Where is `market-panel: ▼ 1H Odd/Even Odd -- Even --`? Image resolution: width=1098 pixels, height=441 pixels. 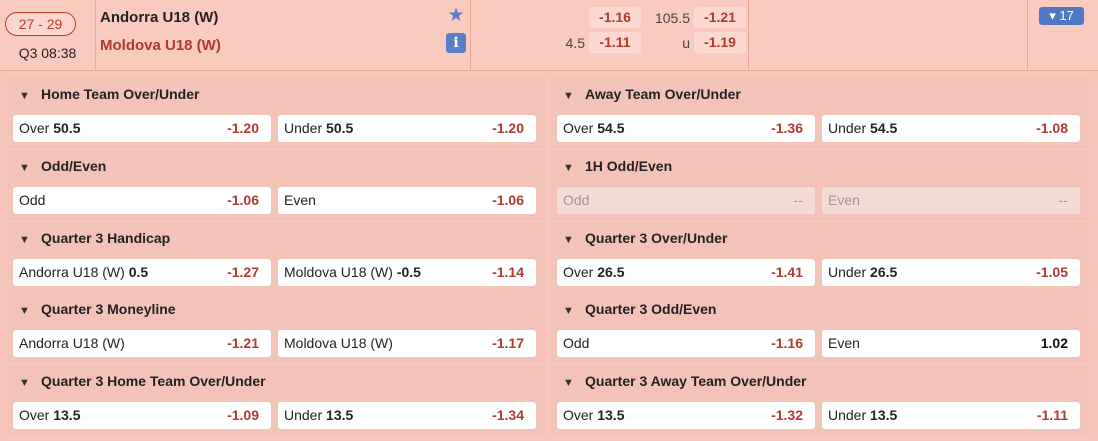
market-panel: ▼ 1H Odd/Even Odd -- Even -- is located at coordinates (820, 185).